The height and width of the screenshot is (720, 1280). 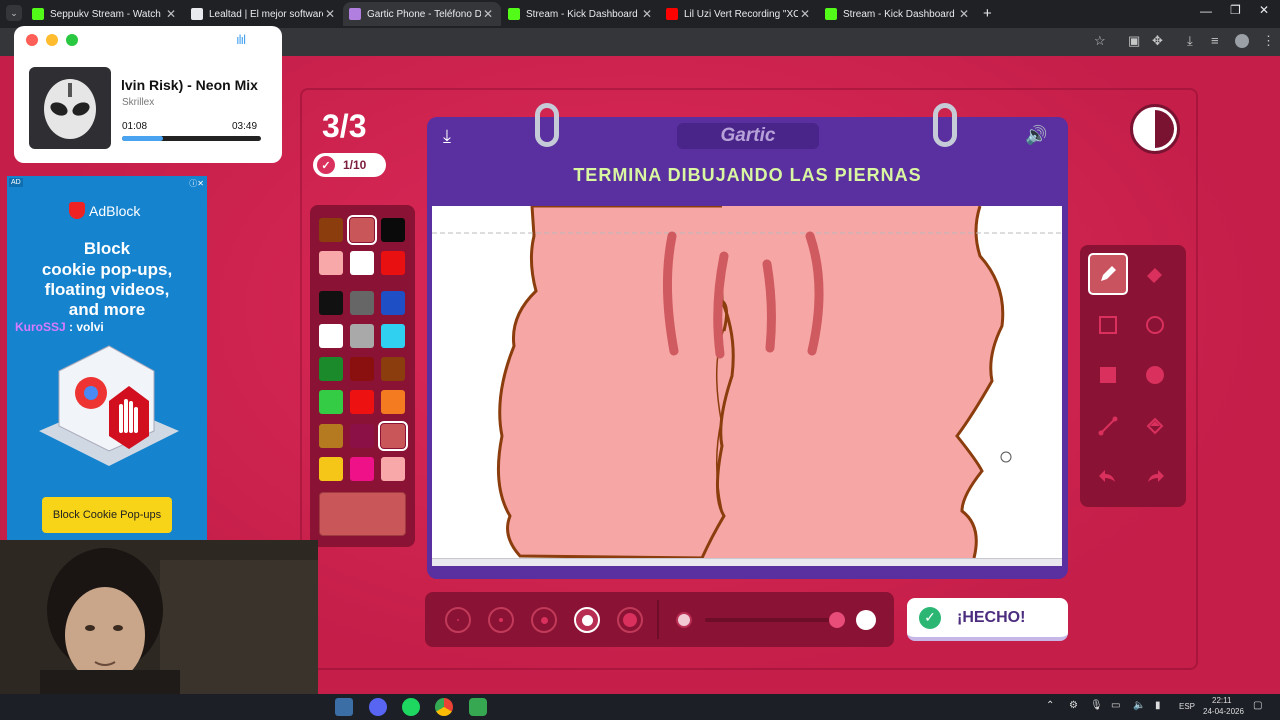 What do you see at coordinates (1158, 705) in the screenshot?
I see `battery-icon: ▮` at bounding box center [1158, 705].